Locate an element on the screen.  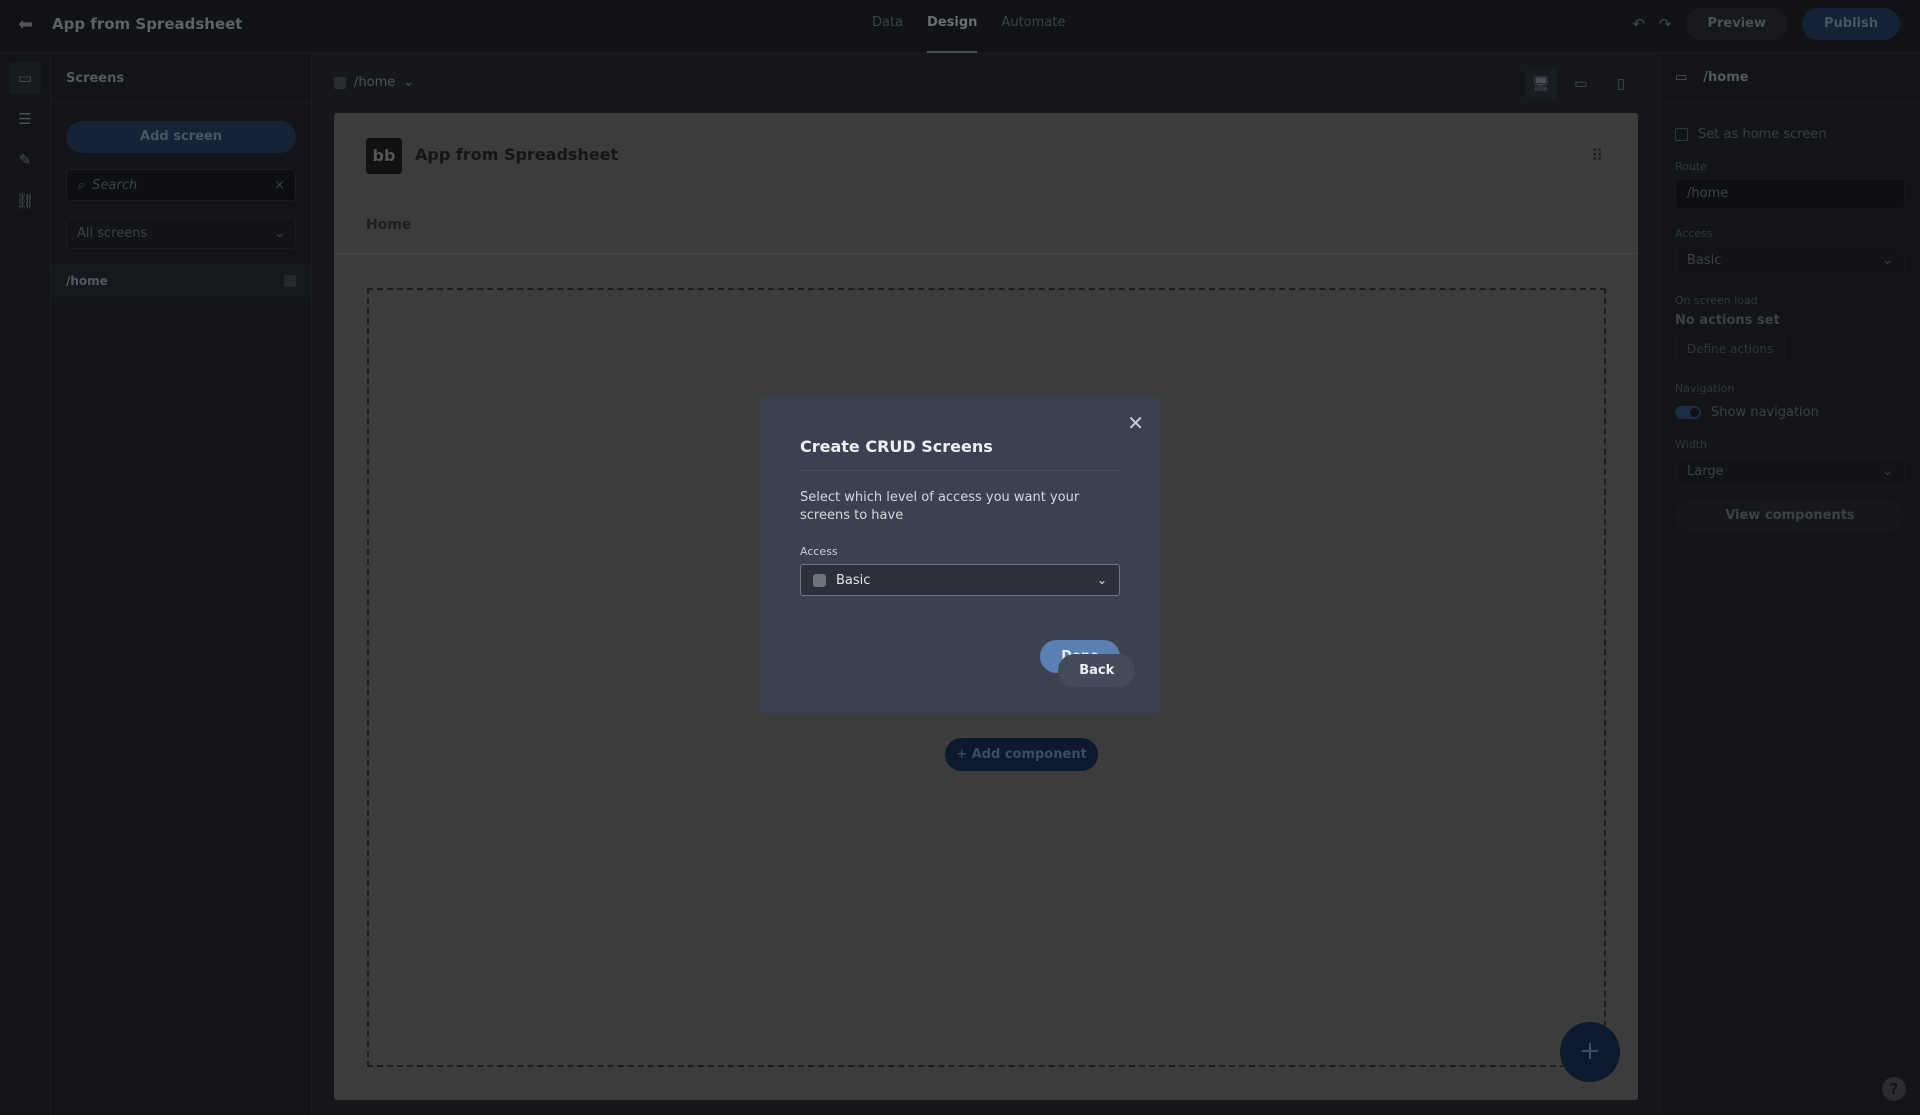
undo-icon: ↶ is located at coordinates (1638, 24).